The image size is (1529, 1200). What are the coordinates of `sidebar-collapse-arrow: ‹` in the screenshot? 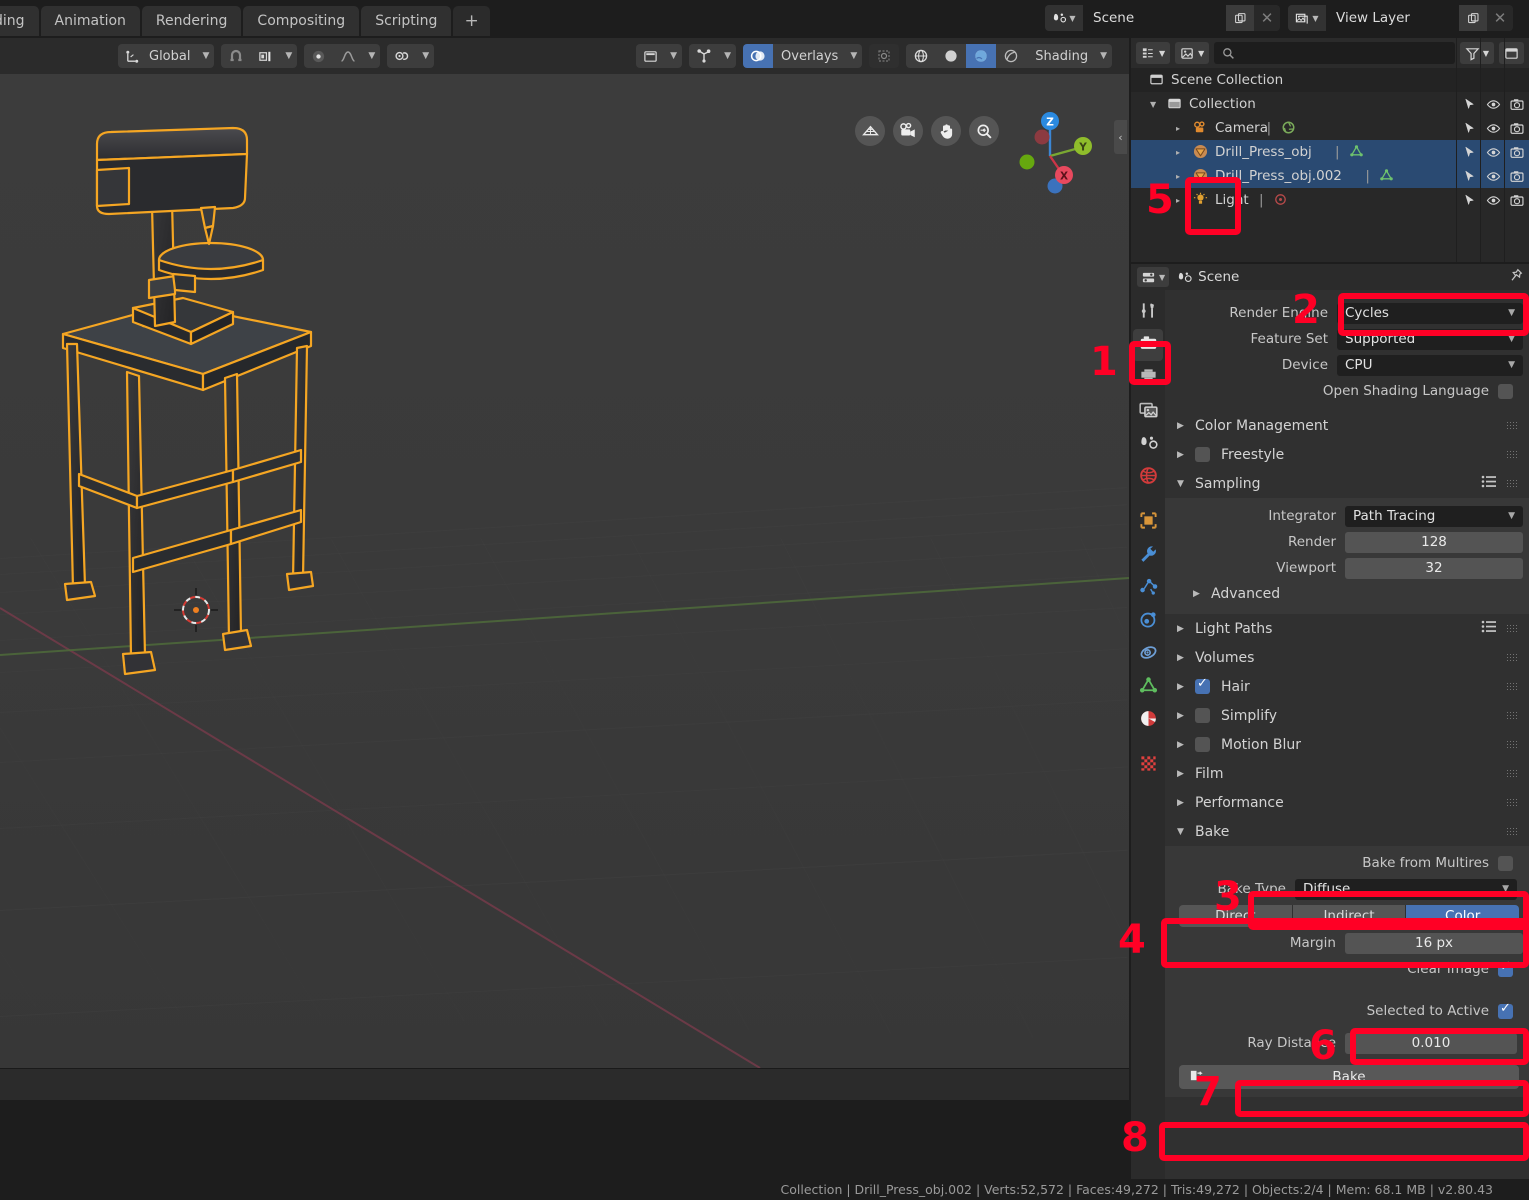 It's located at (1120, 137).